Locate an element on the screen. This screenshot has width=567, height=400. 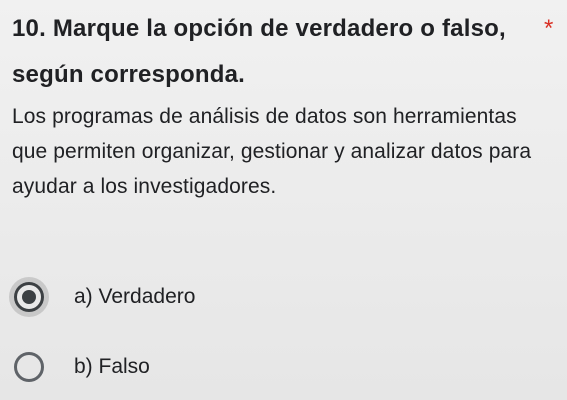
option-falso: b) Falso is located at coordinates (214, 367).